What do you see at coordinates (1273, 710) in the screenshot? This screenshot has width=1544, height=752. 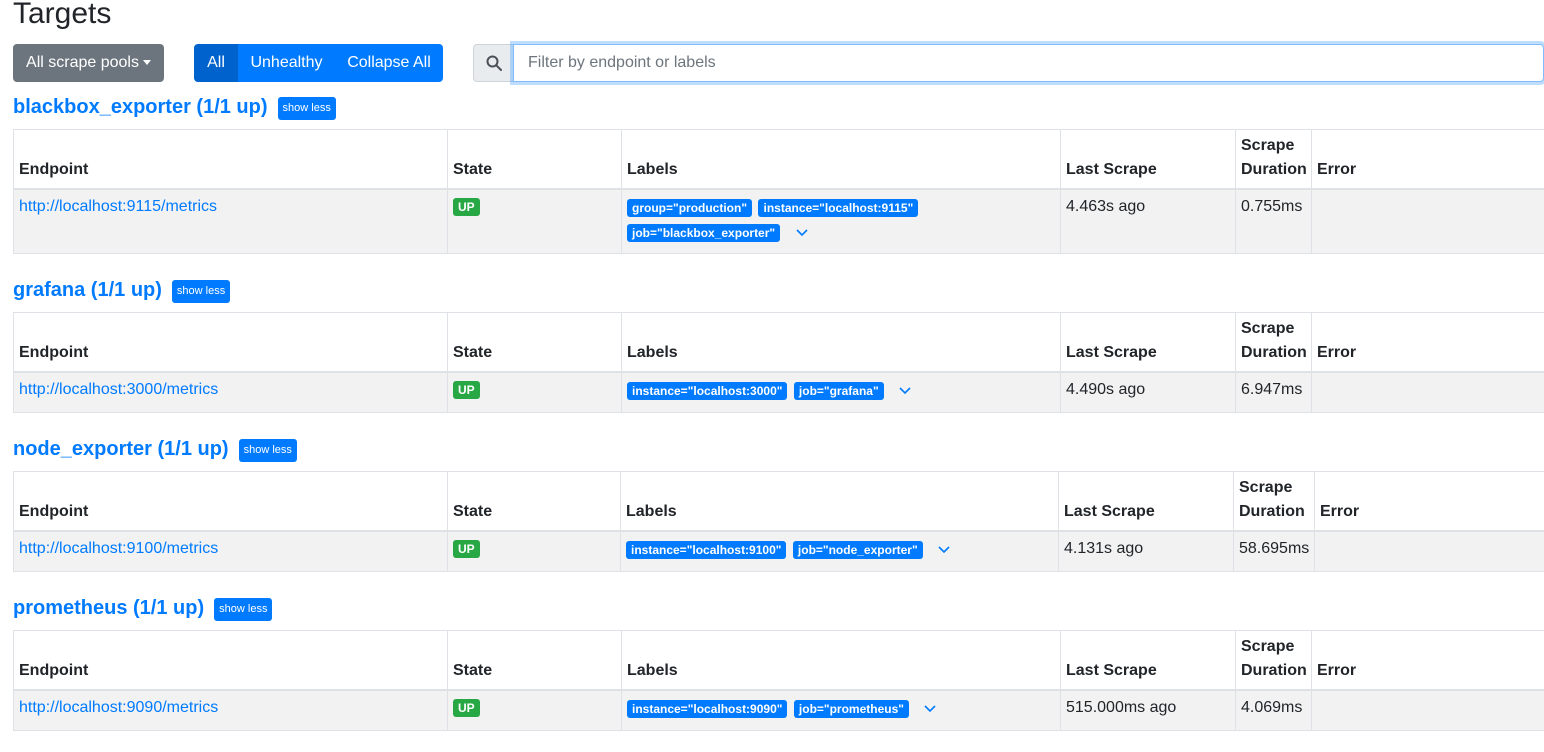 I see `scrape-duration-cell: 4.069ms` at bounding box center [1273, 710].